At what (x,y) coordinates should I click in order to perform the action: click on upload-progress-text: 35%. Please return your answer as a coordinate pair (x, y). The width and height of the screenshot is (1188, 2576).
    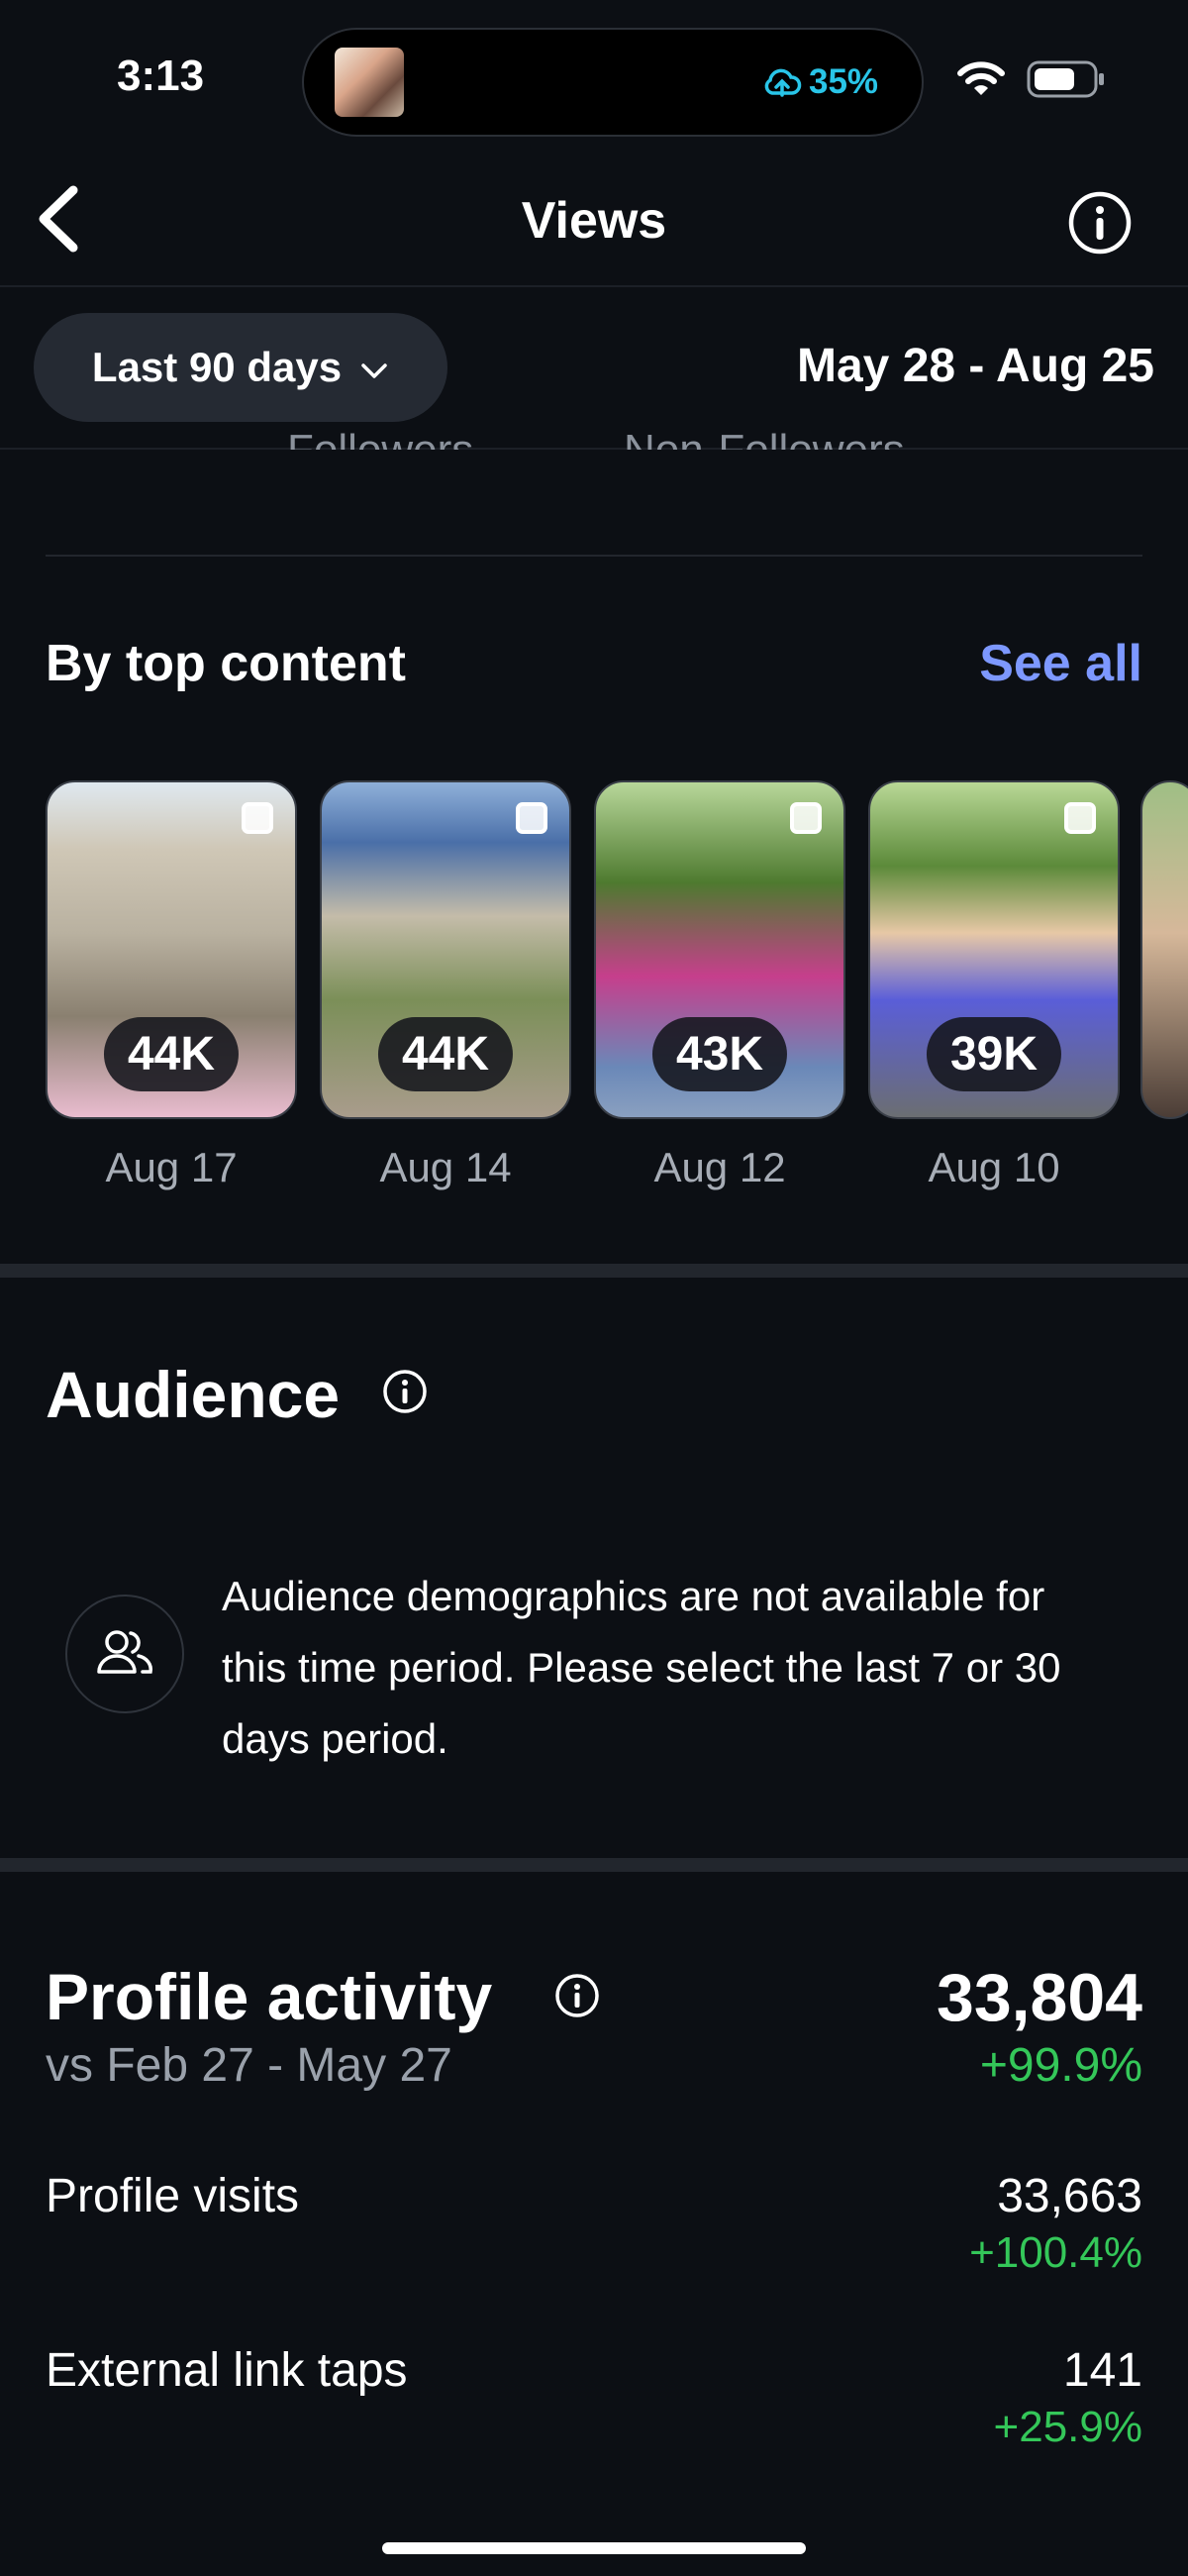
    Looking at the image, I should click on (844, 81).